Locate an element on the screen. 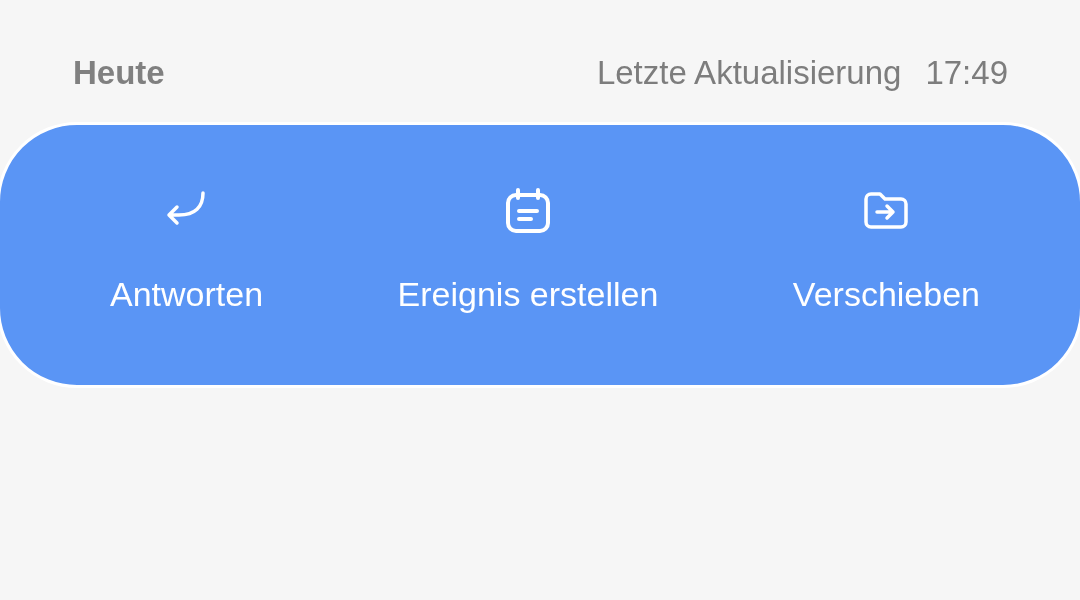 The width and height of the screenshot is (1080, 600). last-update-time: 17:49 is located at coordinates (966, 72).